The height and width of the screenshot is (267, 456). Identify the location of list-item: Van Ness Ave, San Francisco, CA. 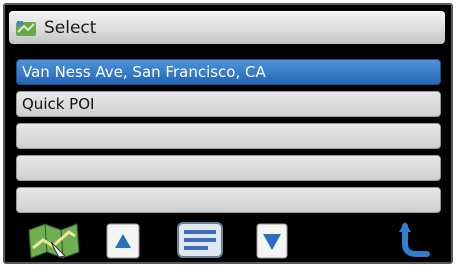
(228, 72).